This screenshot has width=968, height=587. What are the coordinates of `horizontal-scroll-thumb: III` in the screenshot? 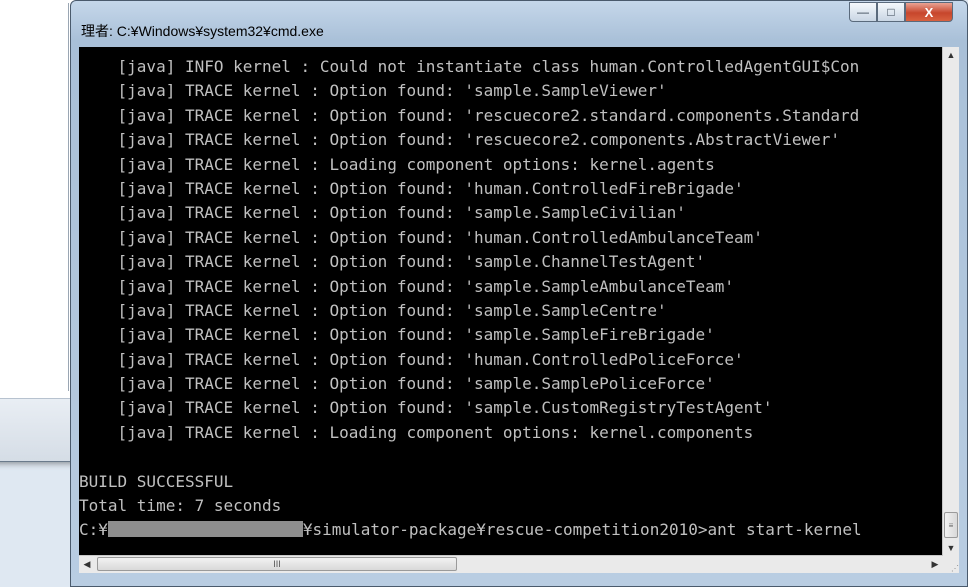 It's located at (277, 564).